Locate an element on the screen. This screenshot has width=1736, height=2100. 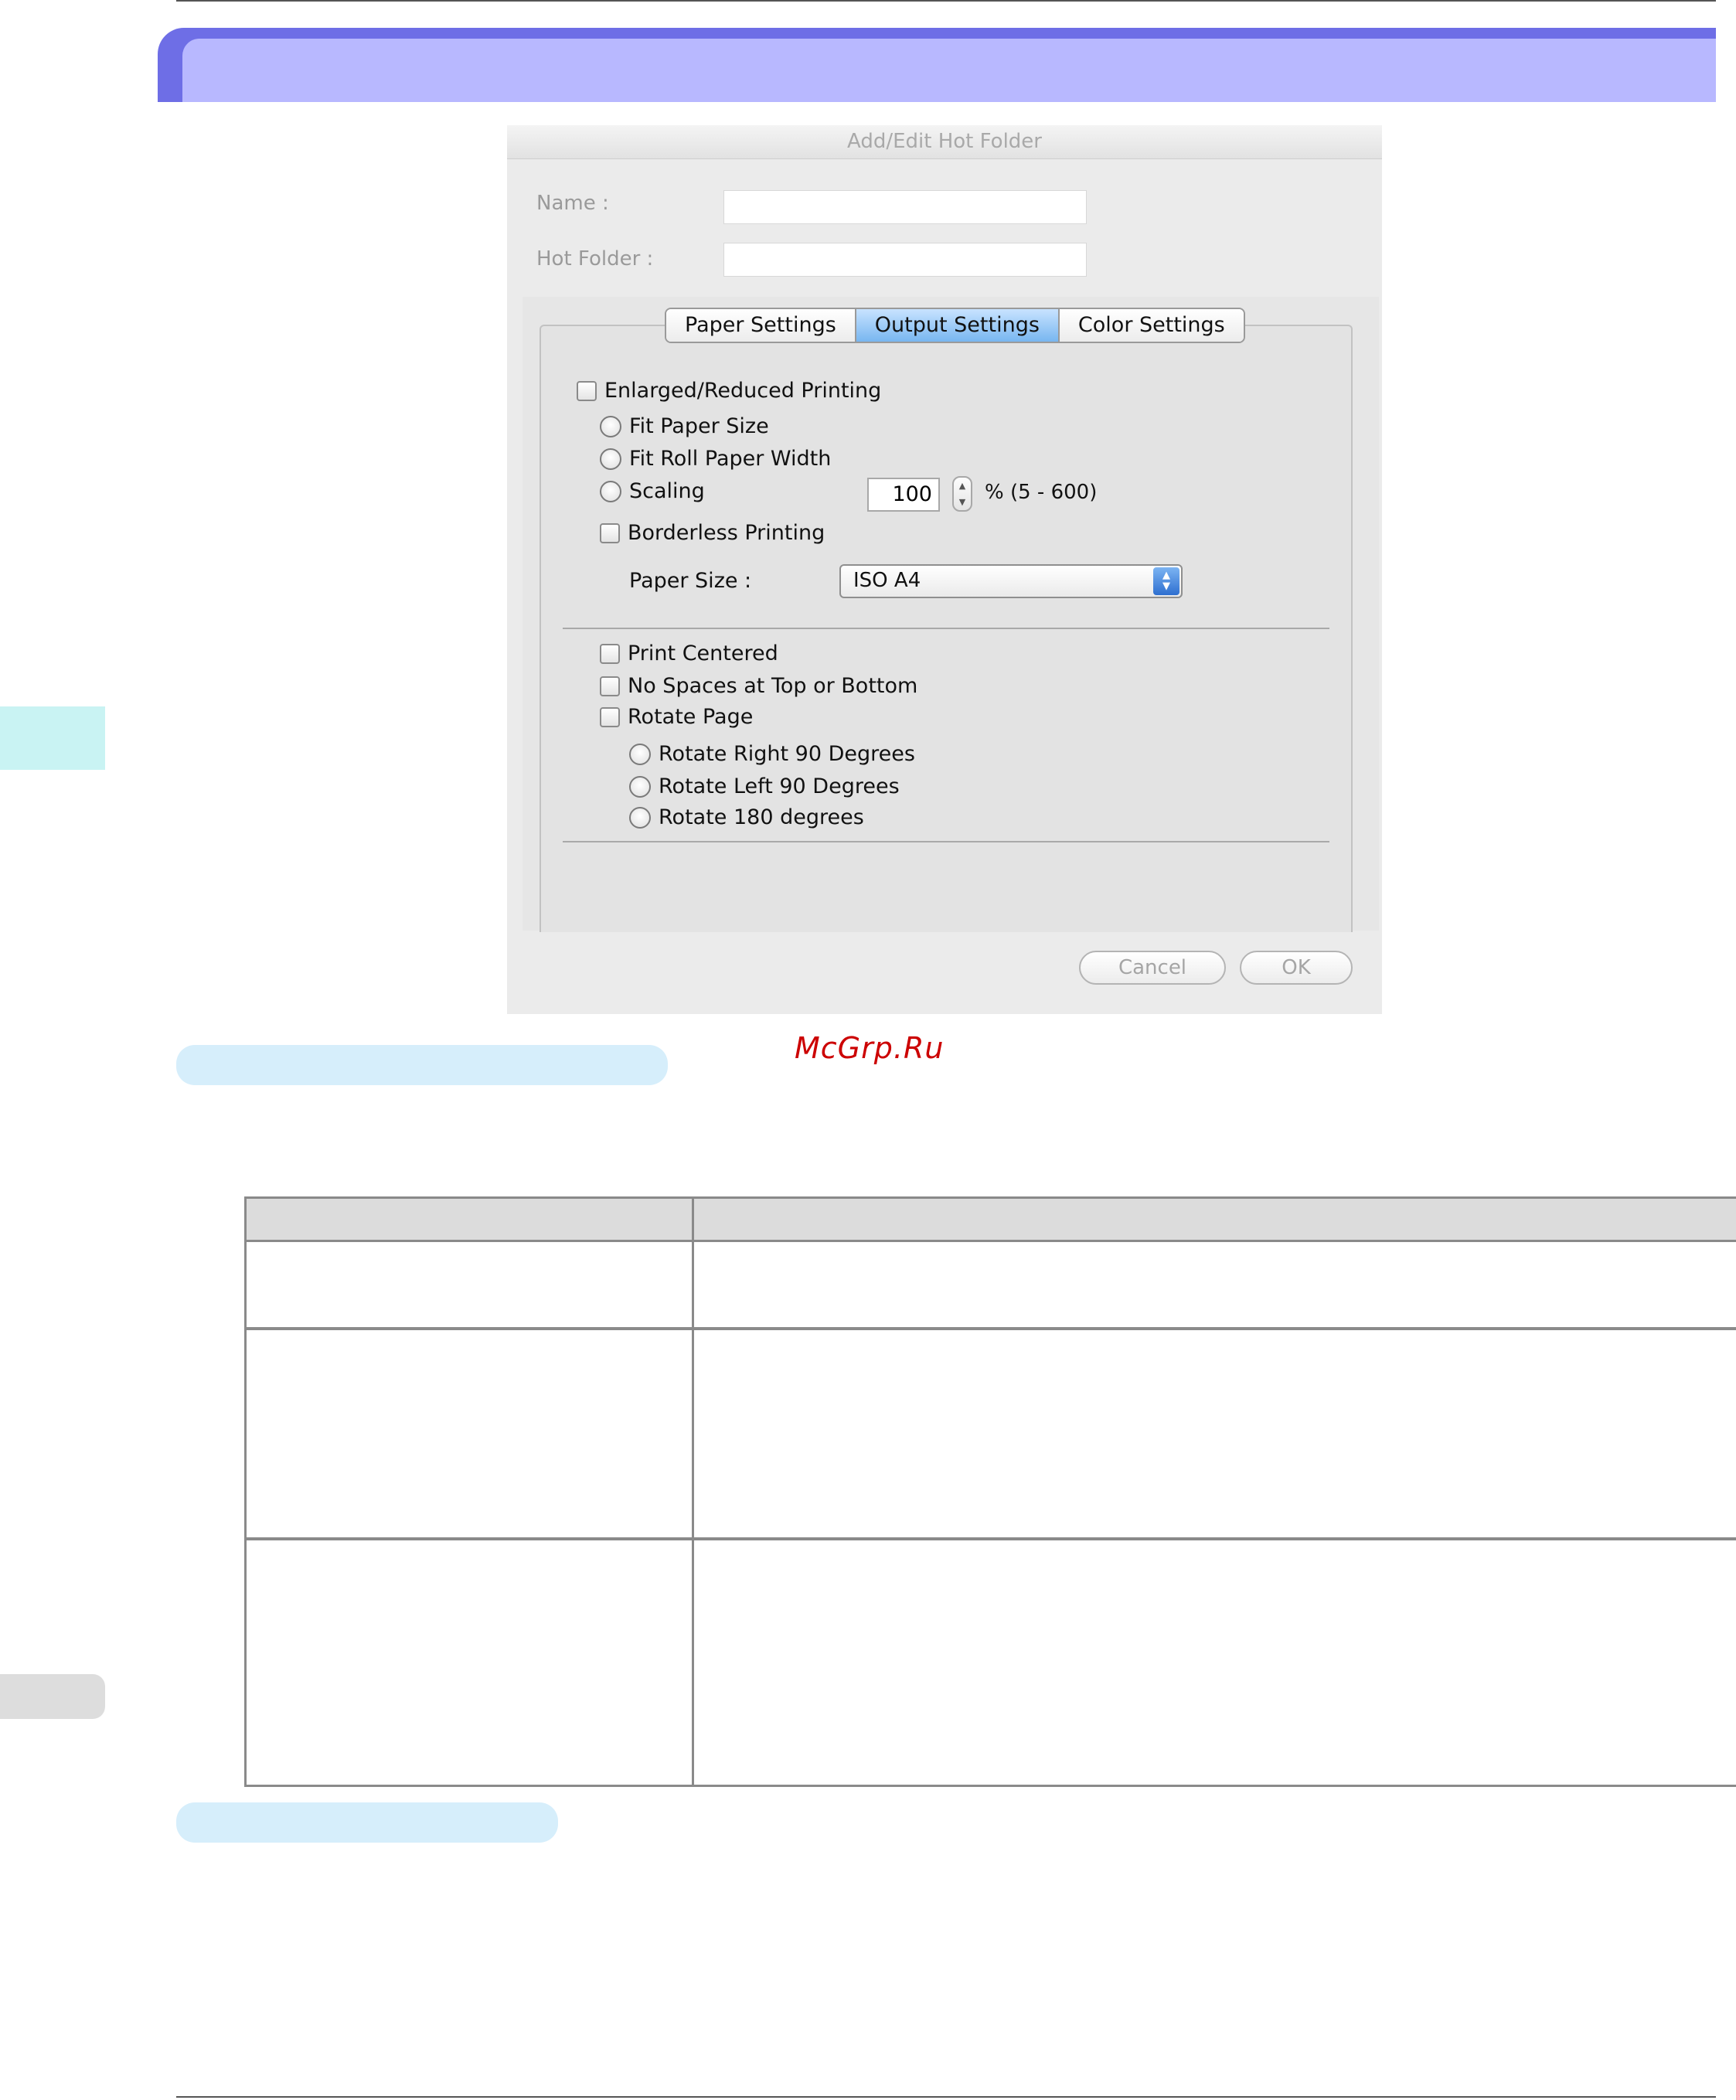
stepper-up-icon: ▲ is located at coordinates (962, 486).